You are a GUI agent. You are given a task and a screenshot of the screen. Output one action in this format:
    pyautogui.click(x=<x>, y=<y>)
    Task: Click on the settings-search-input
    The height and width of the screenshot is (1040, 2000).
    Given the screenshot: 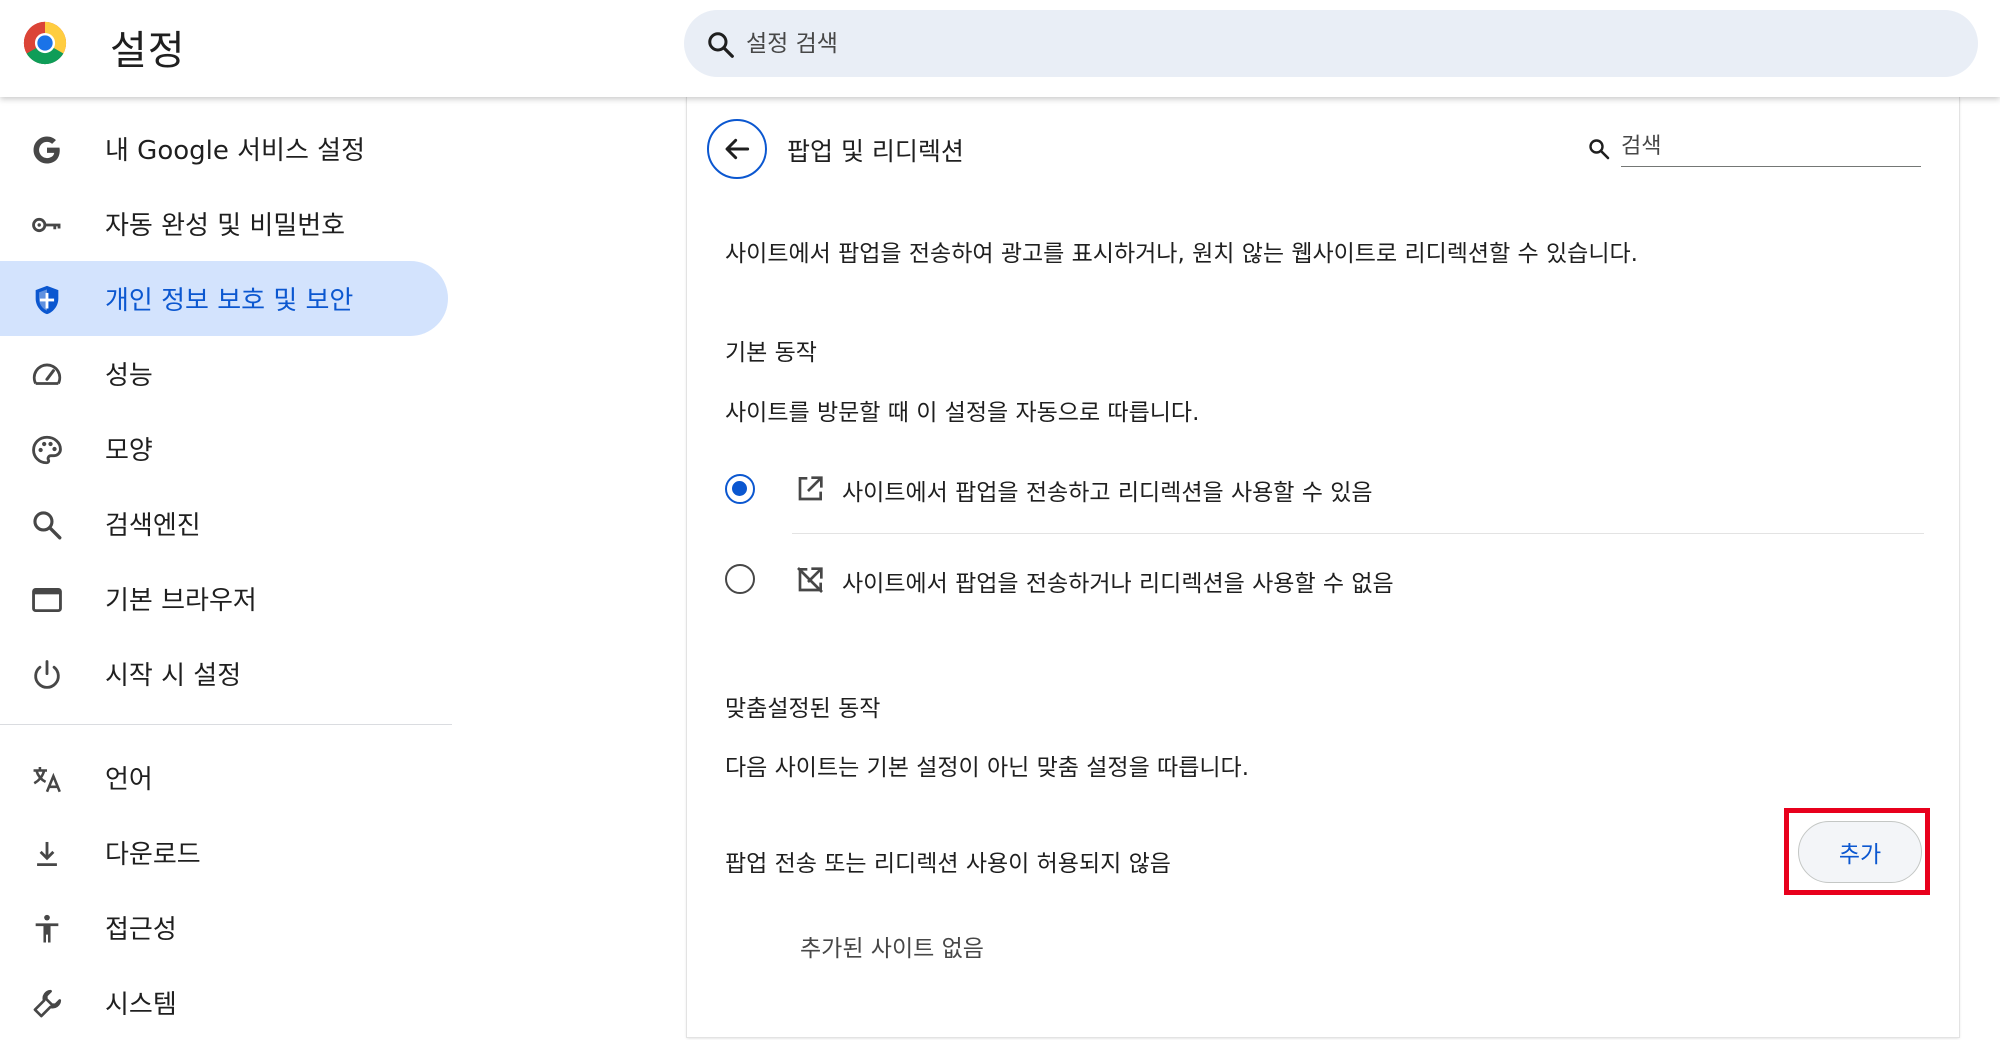 What is the action you would take?
    pyautogui.click(x=1336, y=43)
    